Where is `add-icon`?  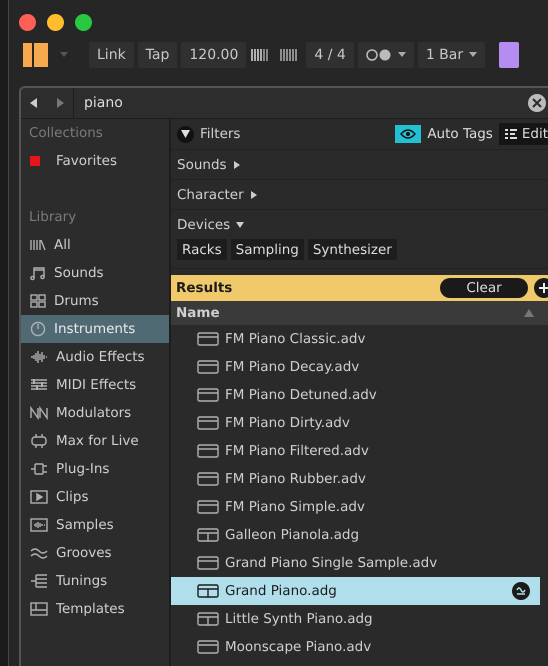 add-icon is located at coordinates (541, 288).